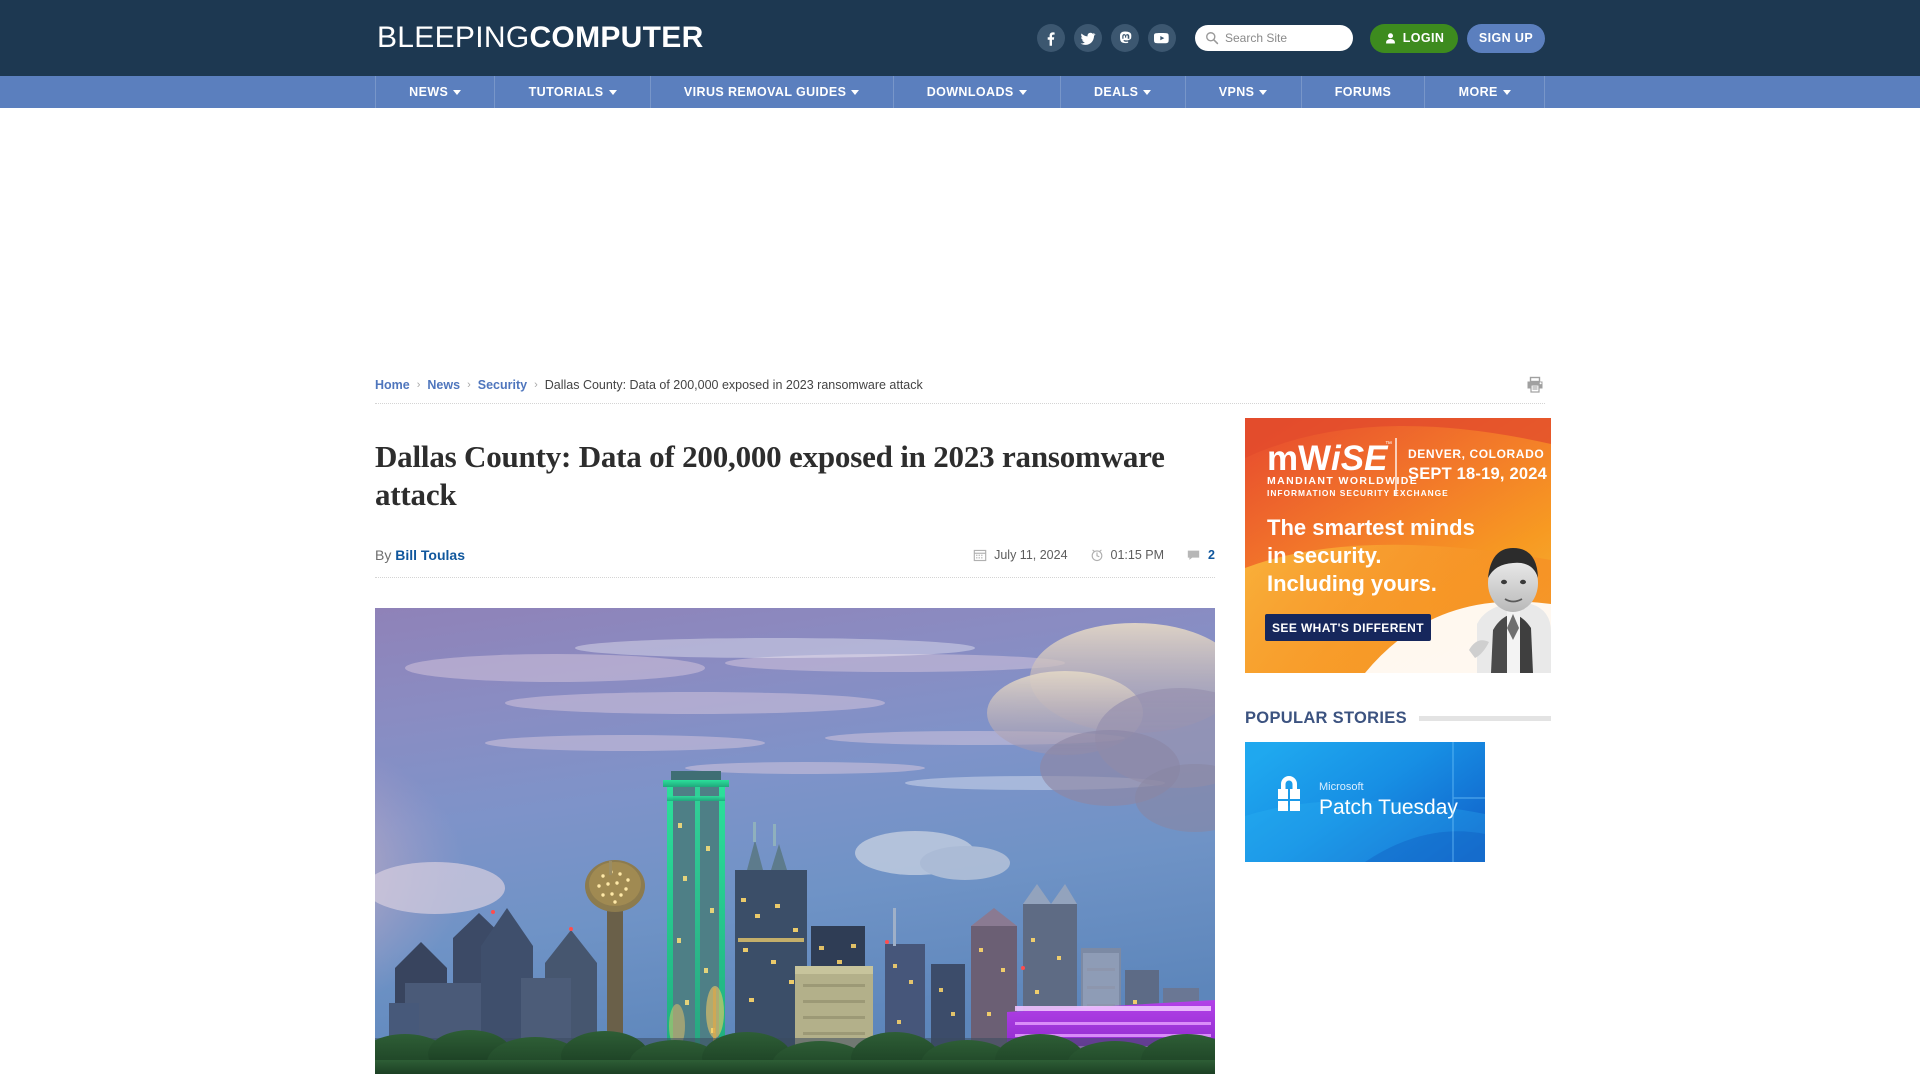 This screenshot has width=1920, height=1080. What do you see at coordinates (1284, 38) in the screenshot?
I see `search-input` at bounding box center [1284, 38].